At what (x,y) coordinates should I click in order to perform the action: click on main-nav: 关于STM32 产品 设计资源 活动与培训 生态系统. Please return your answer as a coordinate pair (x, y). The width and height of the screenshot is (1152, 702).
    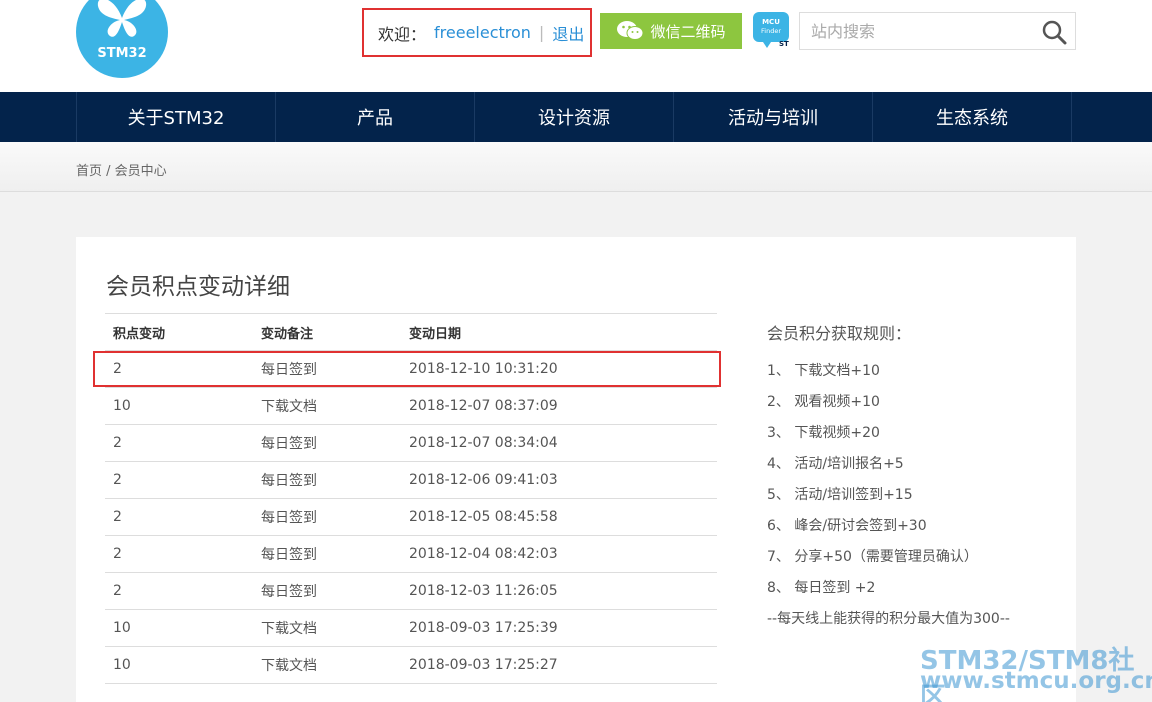
    Looking at the image, I should click on (576, 117).